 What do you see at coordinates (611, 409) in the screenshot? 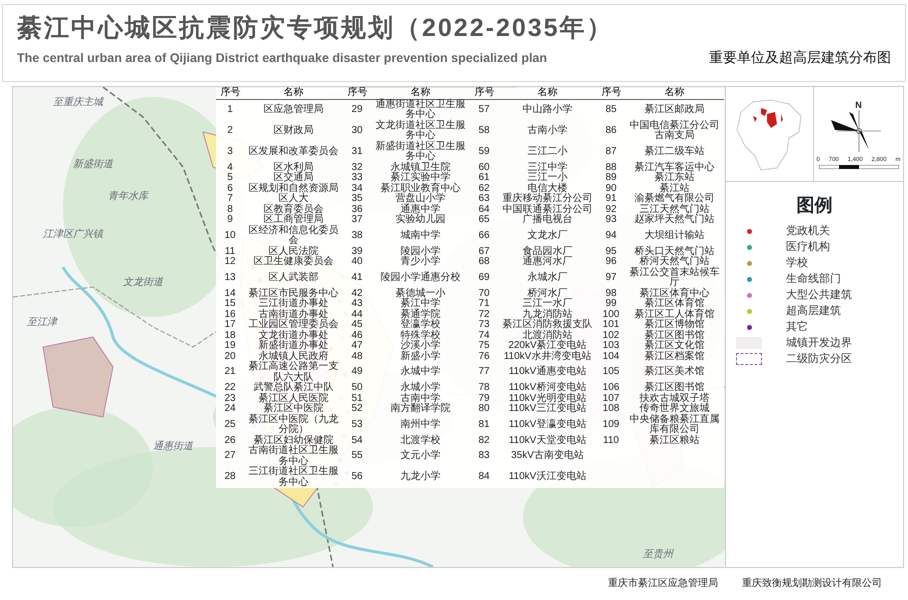
I see `unit-number: 108` at bounding box center [611, 409].